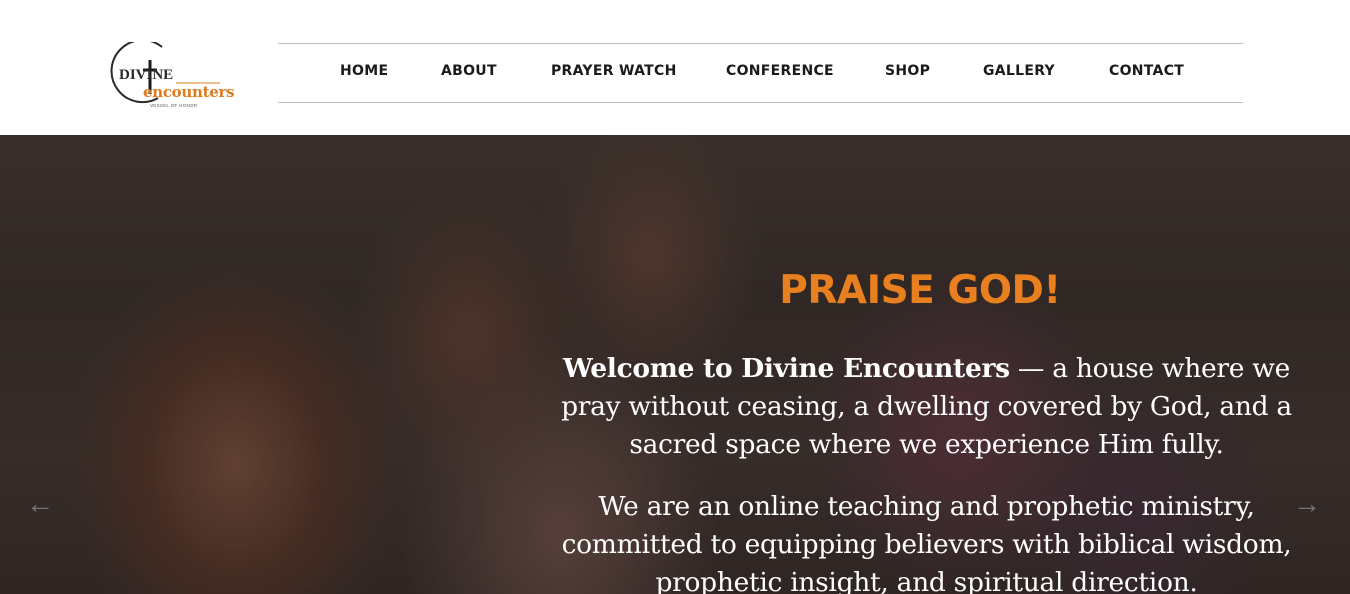  Describe the element at coordinates (920, 290) in the screenshot. I see `hero-title: PRAISE GOD!` at that location.